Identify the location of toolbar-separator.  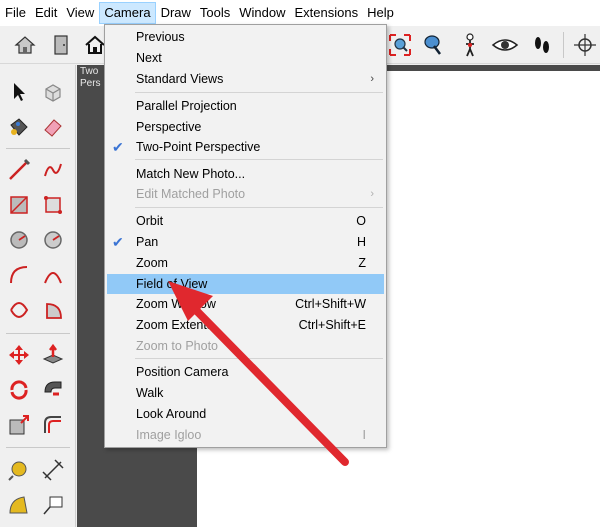
(563, 45).